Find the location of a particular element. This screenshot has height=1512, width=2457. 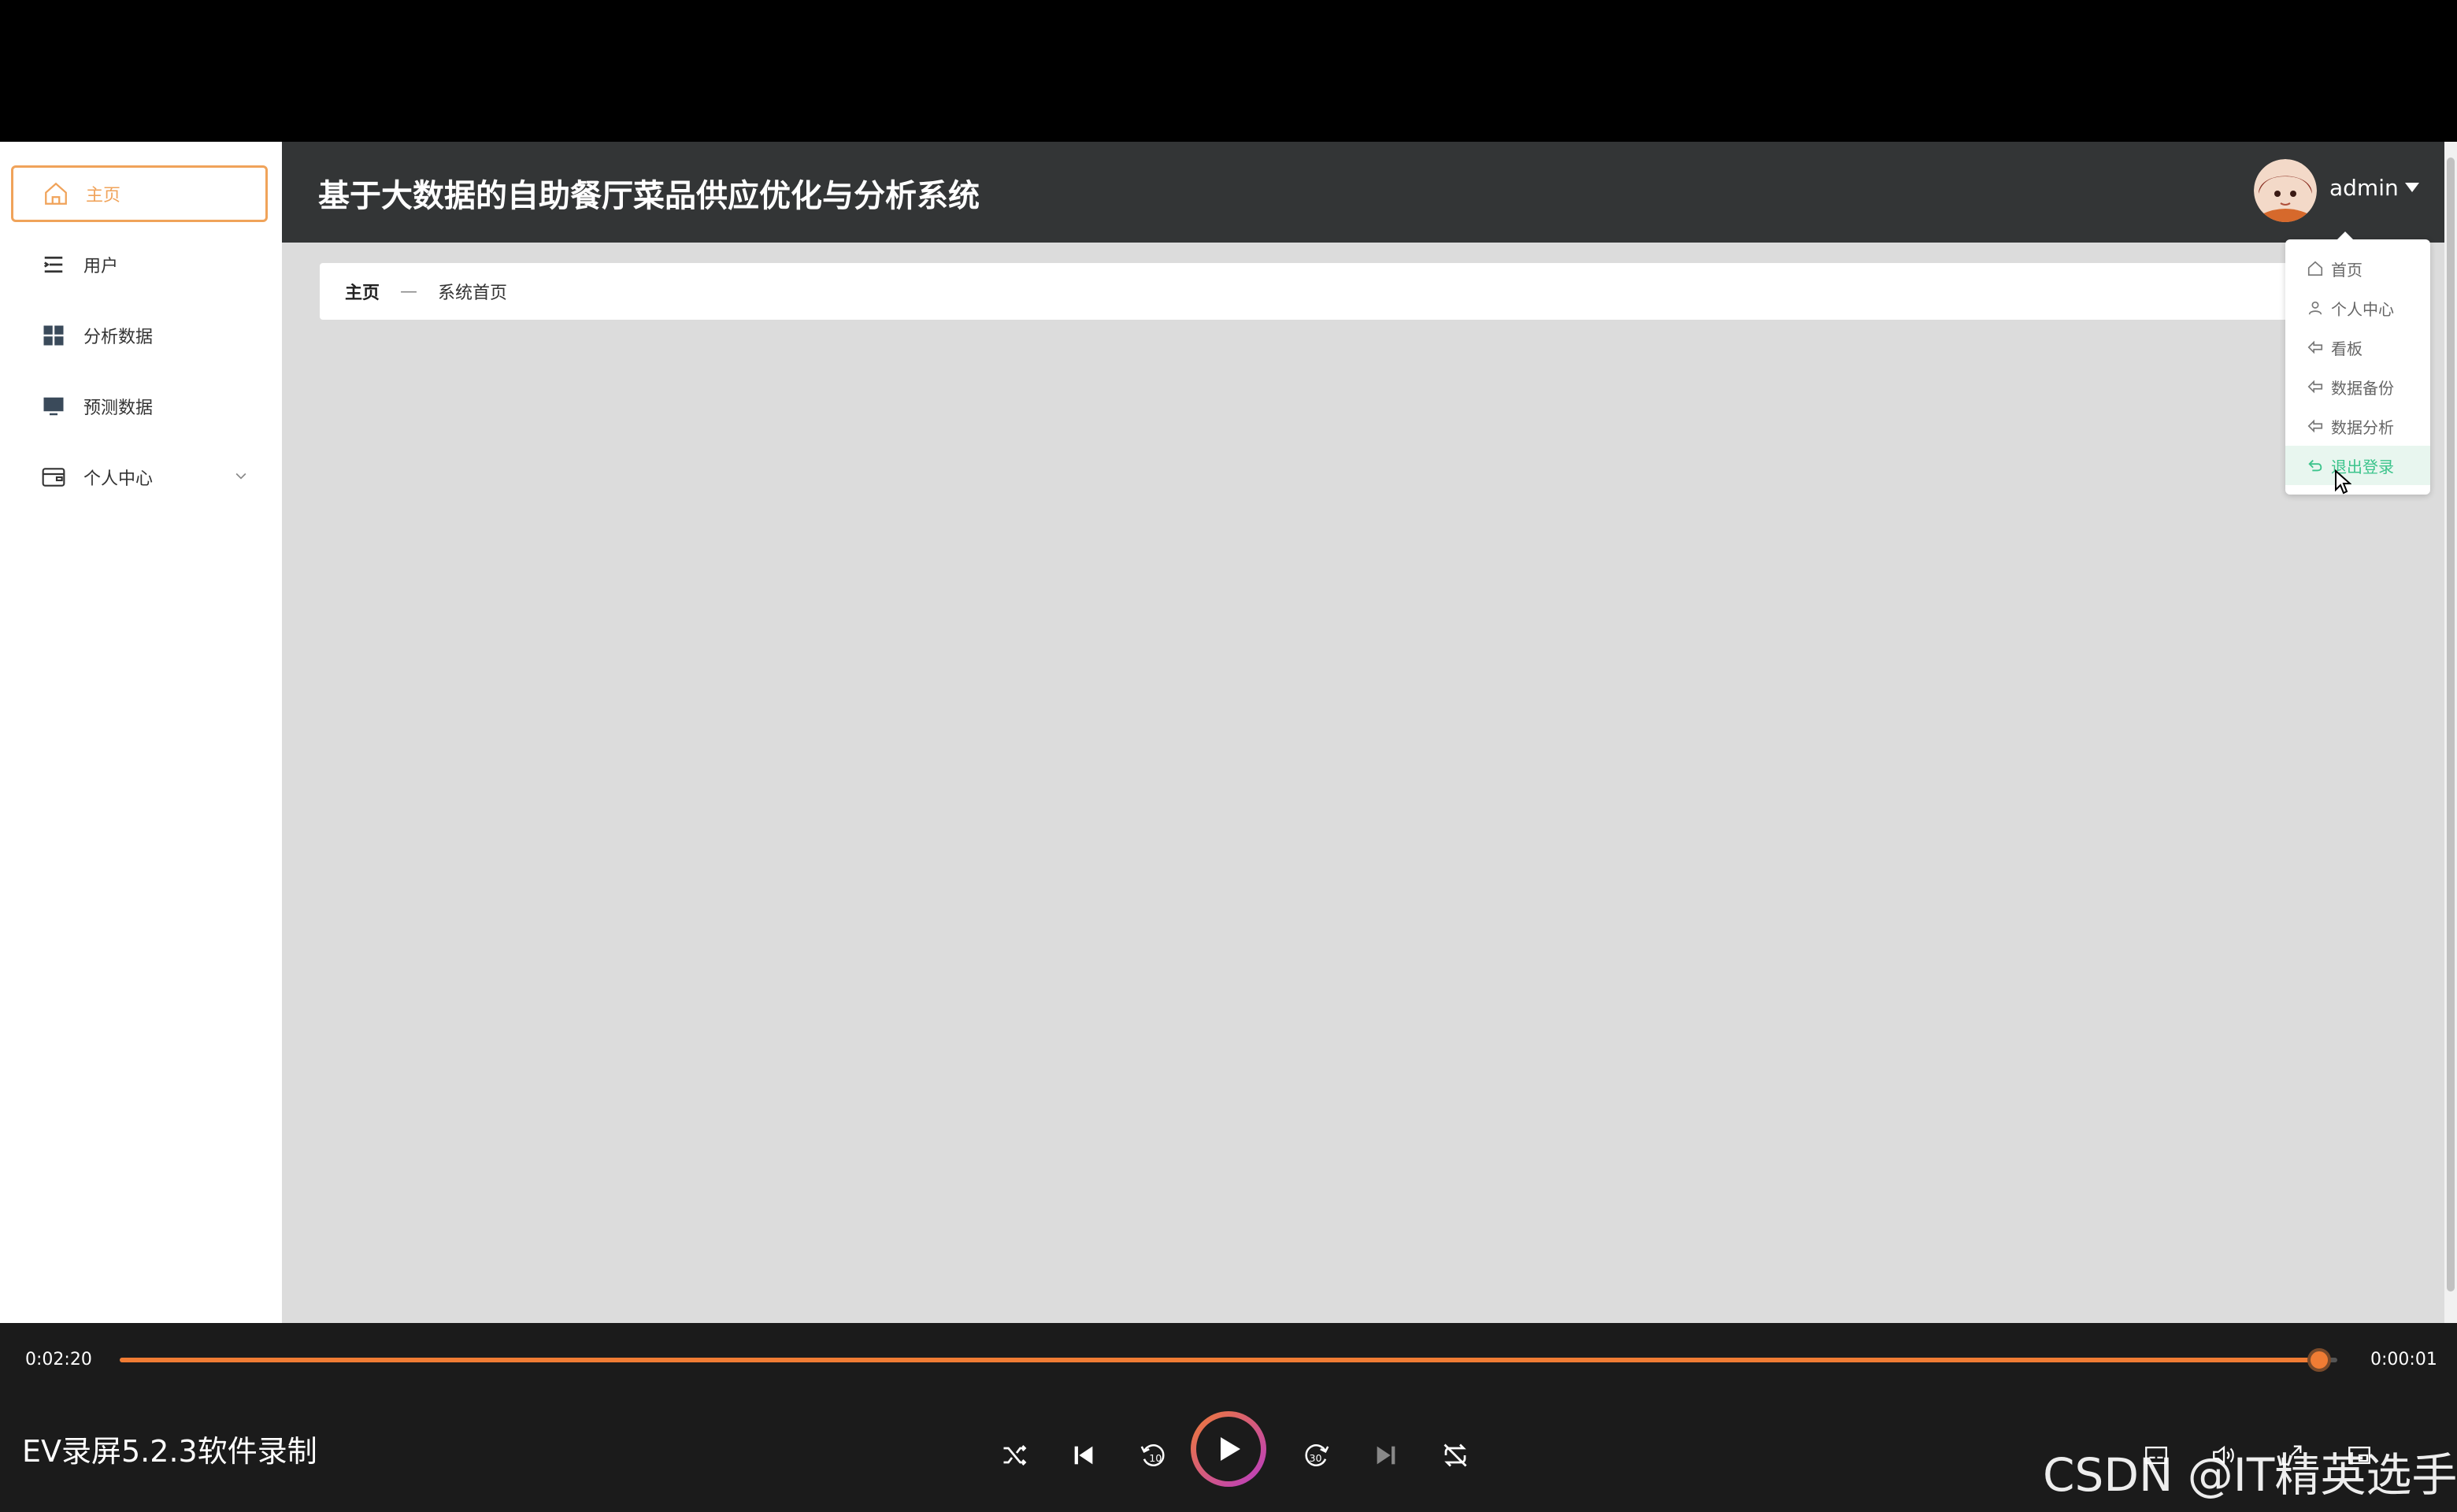

menu-item-label: 数据备份 is located at coordinates (2362, 388).